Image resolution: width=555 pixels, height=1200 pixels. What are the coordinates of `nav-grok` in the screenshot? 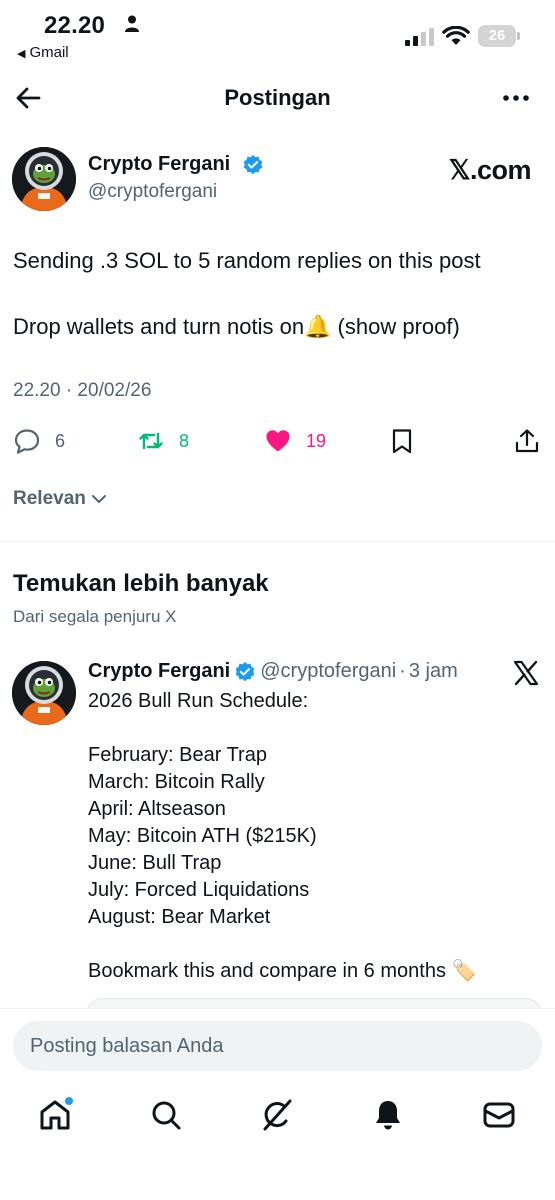 It's located at (277, 1115).